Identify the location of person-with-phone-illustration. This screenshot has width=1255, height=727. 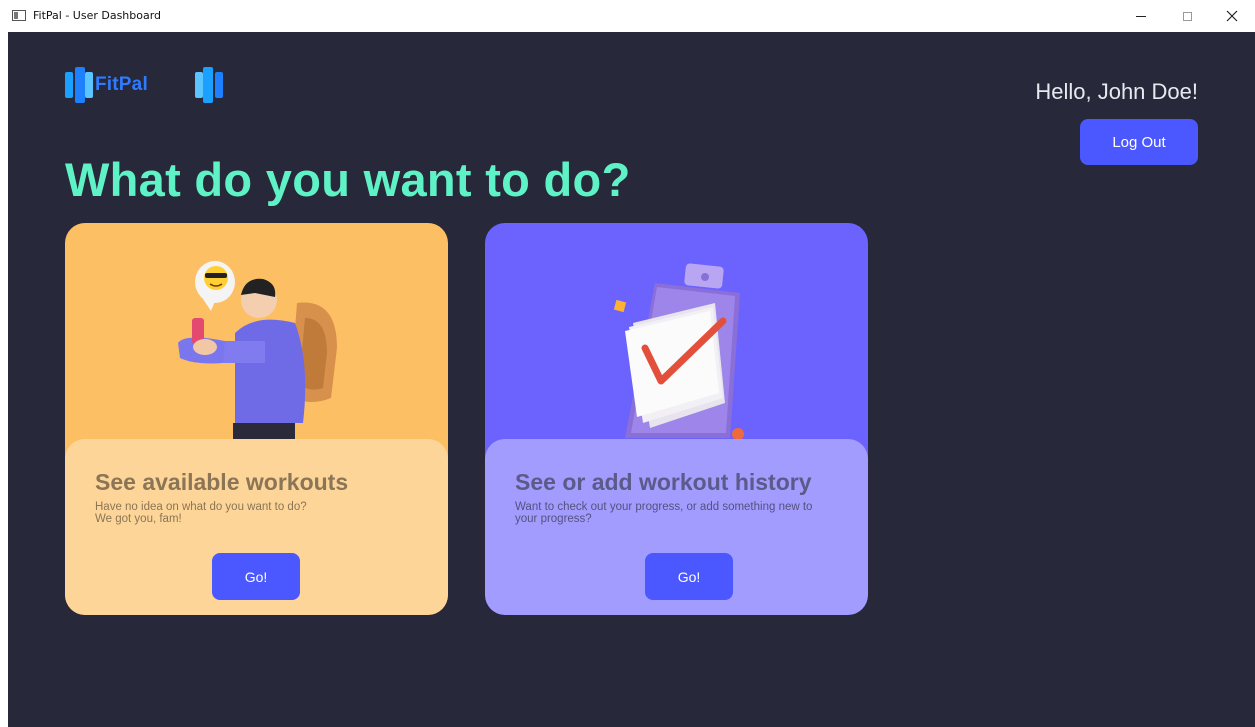
(257, 350).